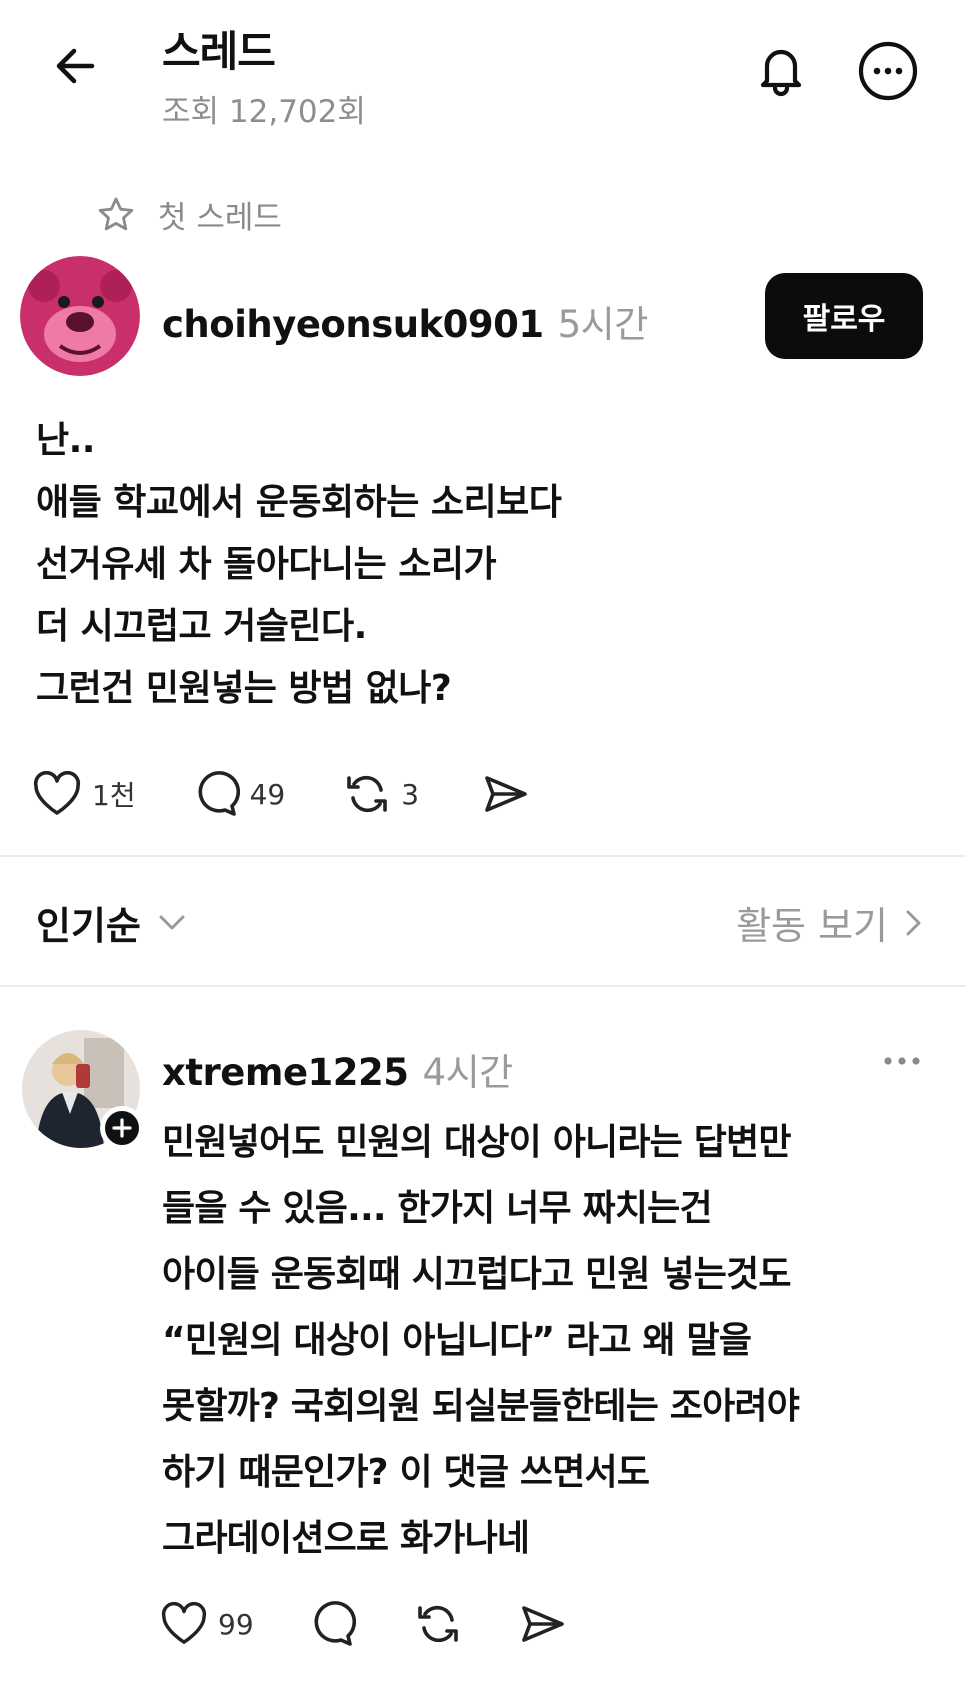 The width and height of the screenshot is (966, 1693). I want to click on follow-button: 팔로우, so click(844, 316).